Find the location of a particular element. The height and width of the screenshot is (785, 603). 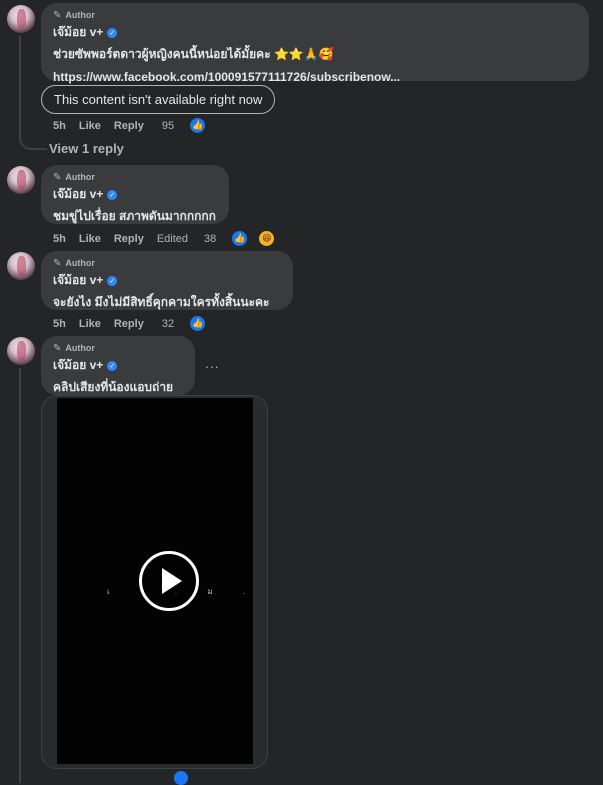

play-icon is located at coordinates (169, 581).